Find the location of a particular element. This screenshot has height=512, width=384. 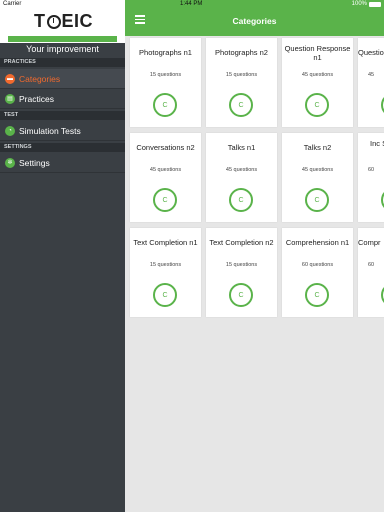

battery-icon is located at coordinates (375, 4).